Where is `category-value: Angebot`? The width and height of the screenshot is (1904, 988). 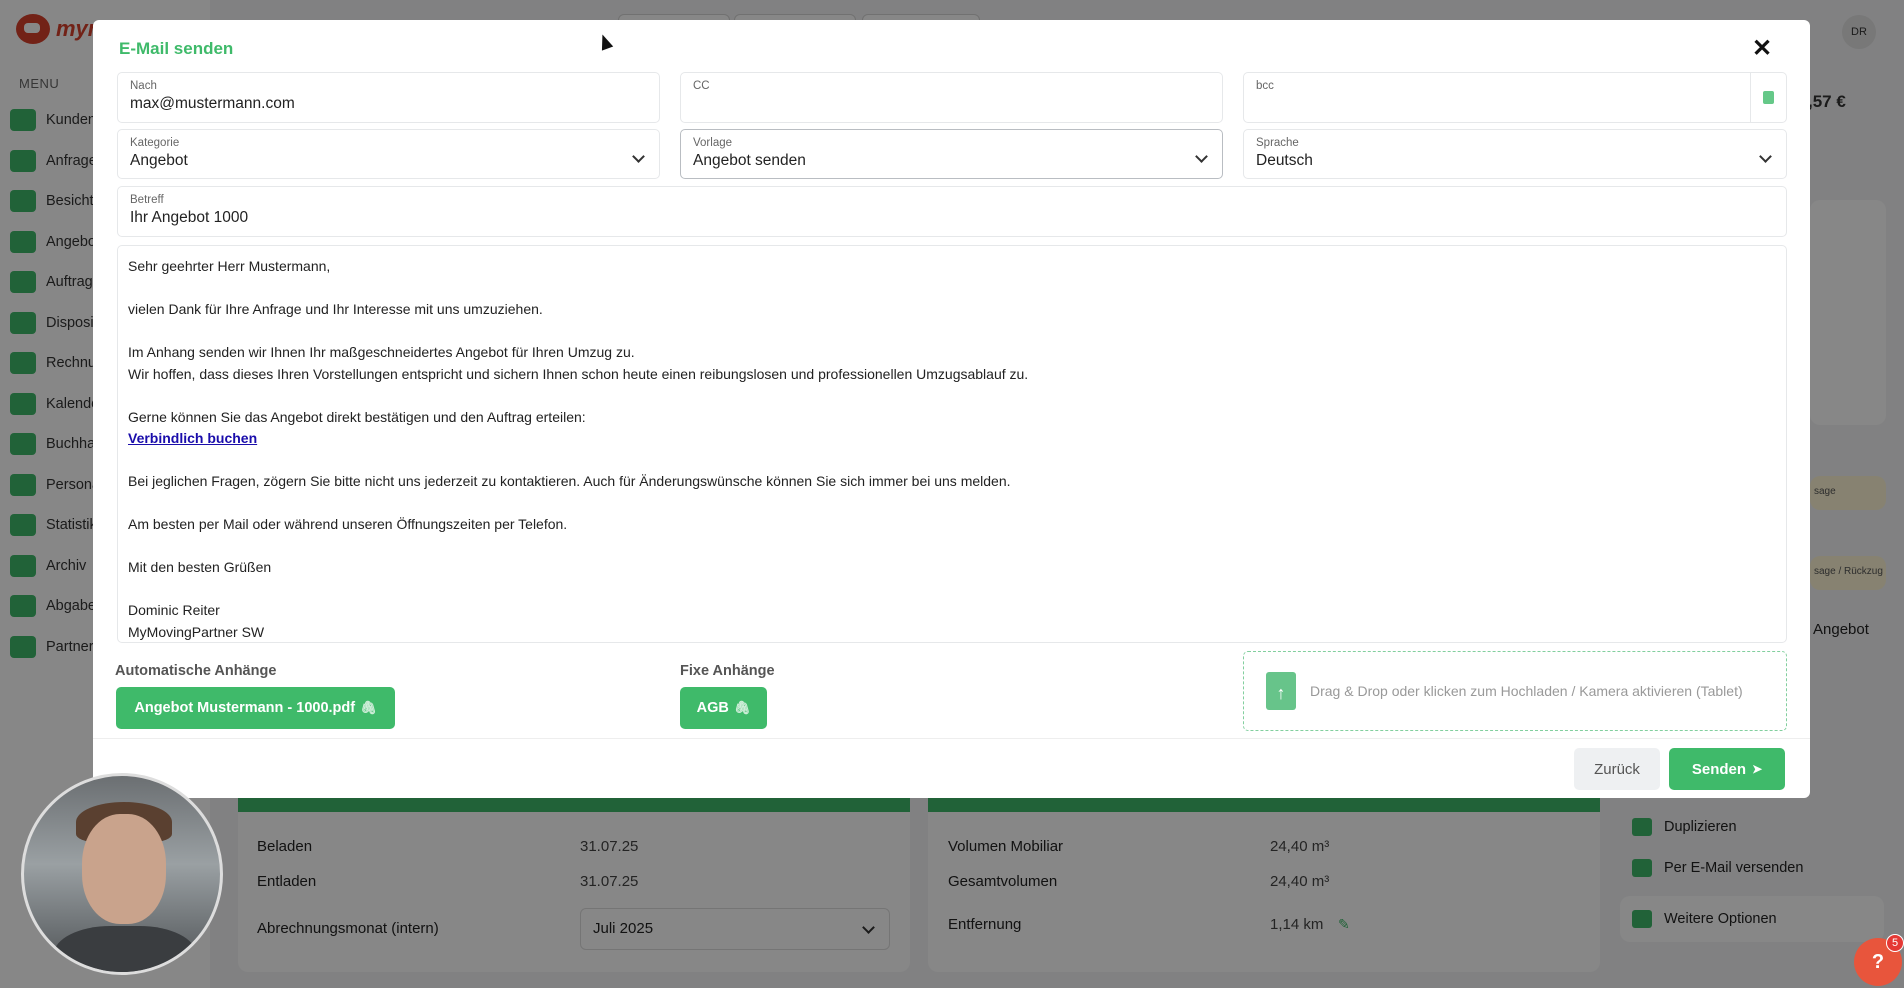
category-value: Angebot is located at coordinates (159, 160).